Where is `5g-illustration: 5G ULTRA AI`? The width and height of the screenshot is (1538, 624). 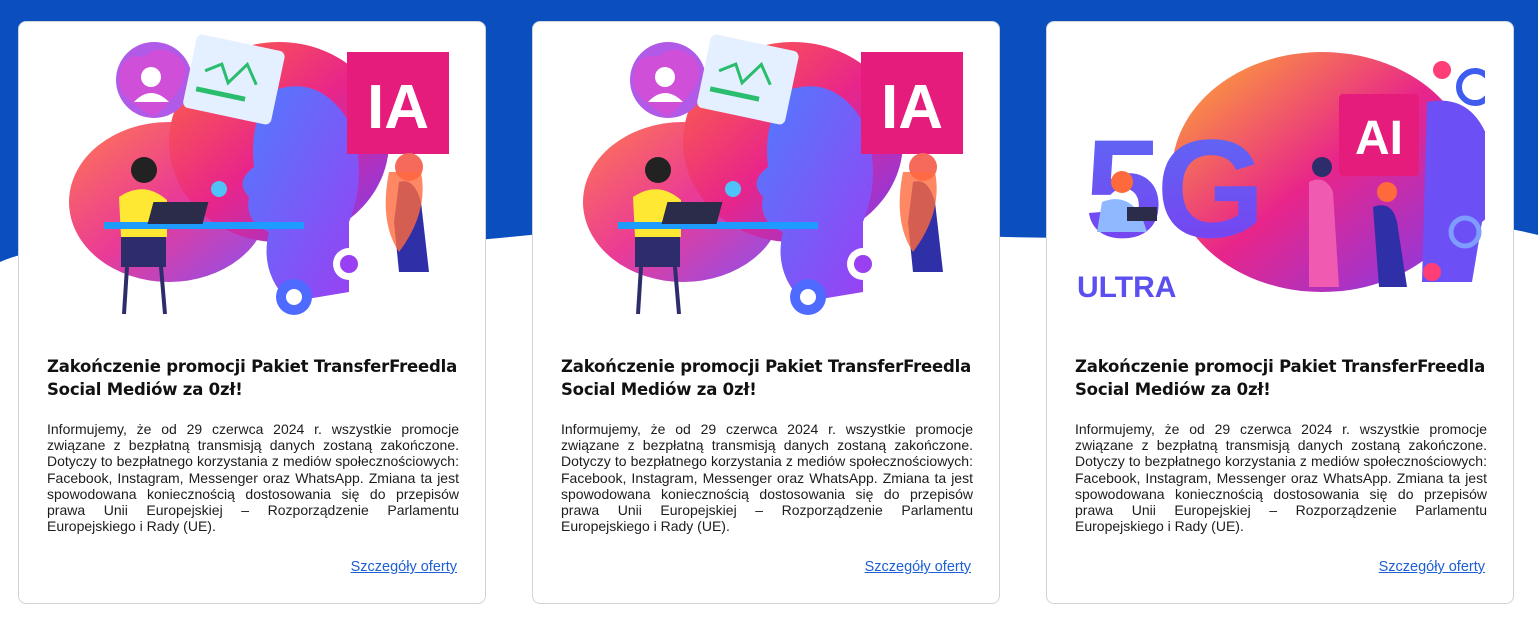
5g-illustration: 5G ULTRA AI is located at coordinates (1281, 178).